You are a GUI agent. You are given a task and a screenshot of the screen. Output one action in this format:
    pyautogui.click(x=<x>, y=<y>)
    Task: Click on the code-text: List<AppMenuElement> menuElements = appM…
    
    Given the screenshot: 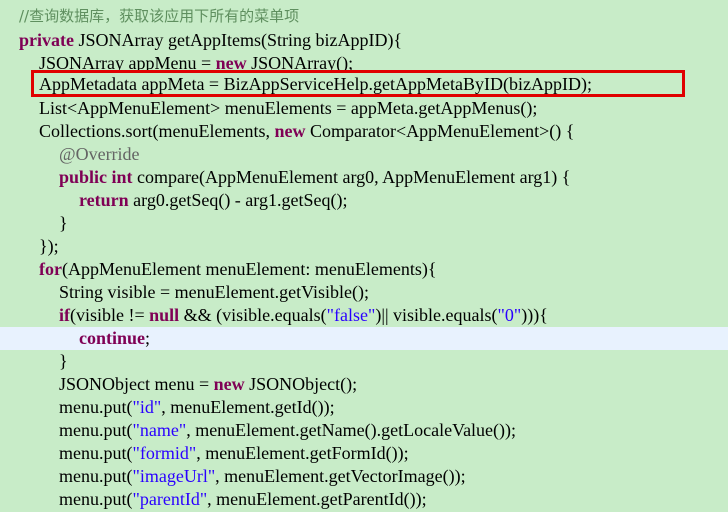 What is the action you would take?
    pyautogui.click(x=288, y=108)
    